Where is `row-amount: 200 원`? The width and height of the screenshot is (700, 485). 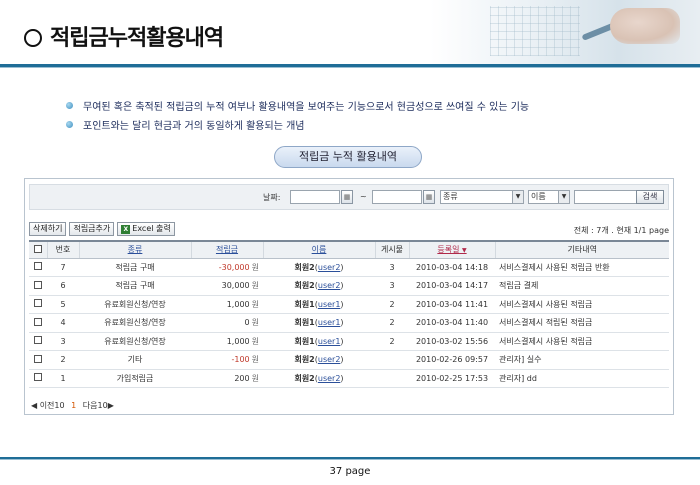 row-amount: 200 원 is located at coordinates (227, 378).